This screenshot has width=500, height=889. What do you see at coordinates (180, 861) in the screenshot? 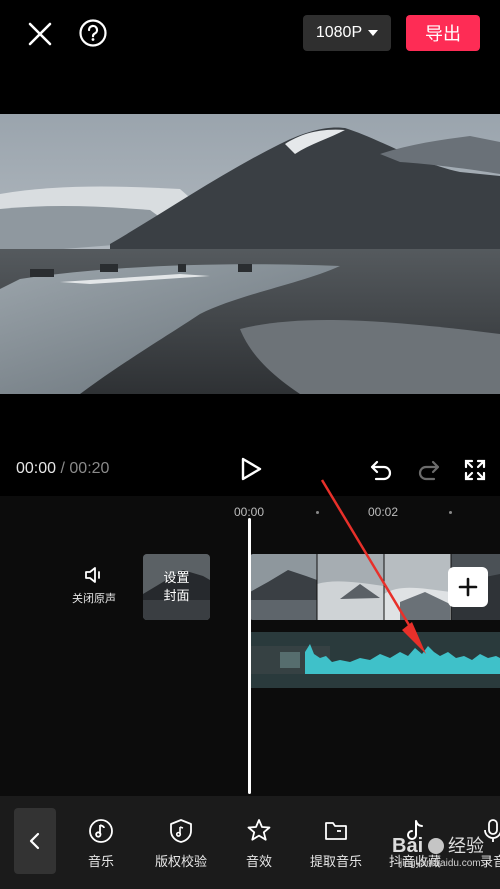
I see `tool-label: 版权校验` at bounding box center [180, 861].